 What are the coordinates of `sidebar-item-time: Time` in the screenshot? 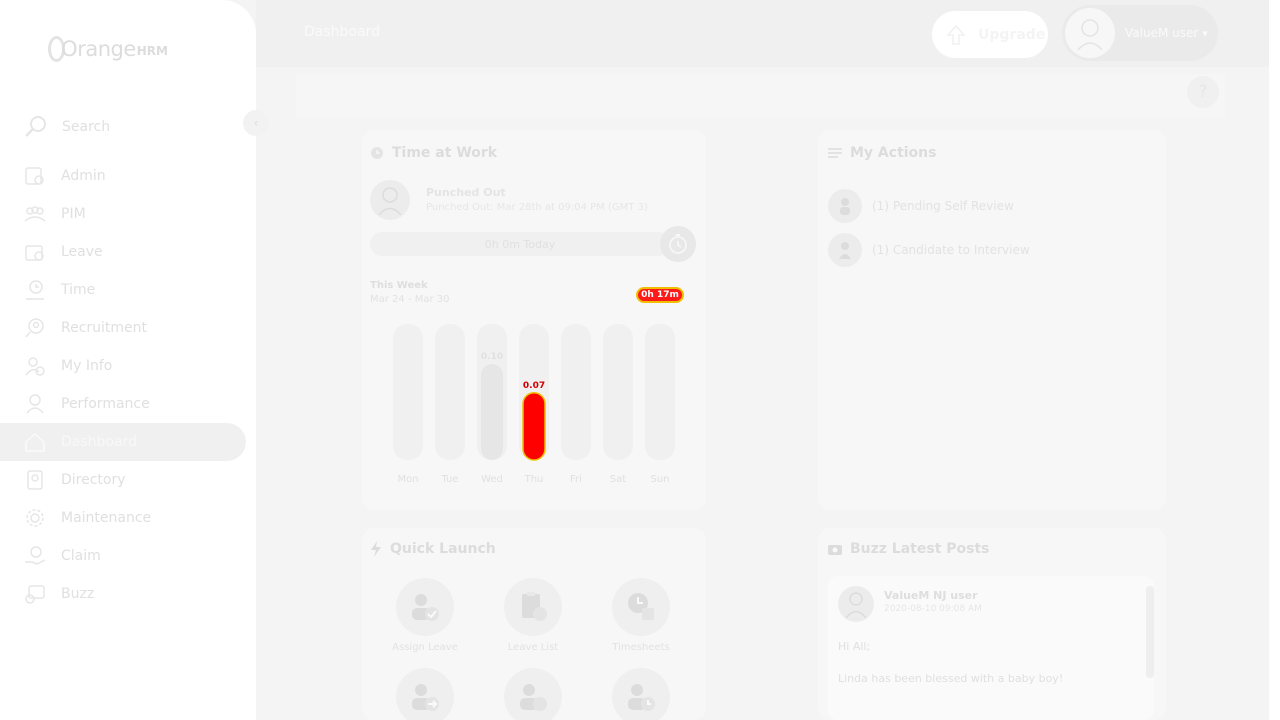 It's located at (128, 290).